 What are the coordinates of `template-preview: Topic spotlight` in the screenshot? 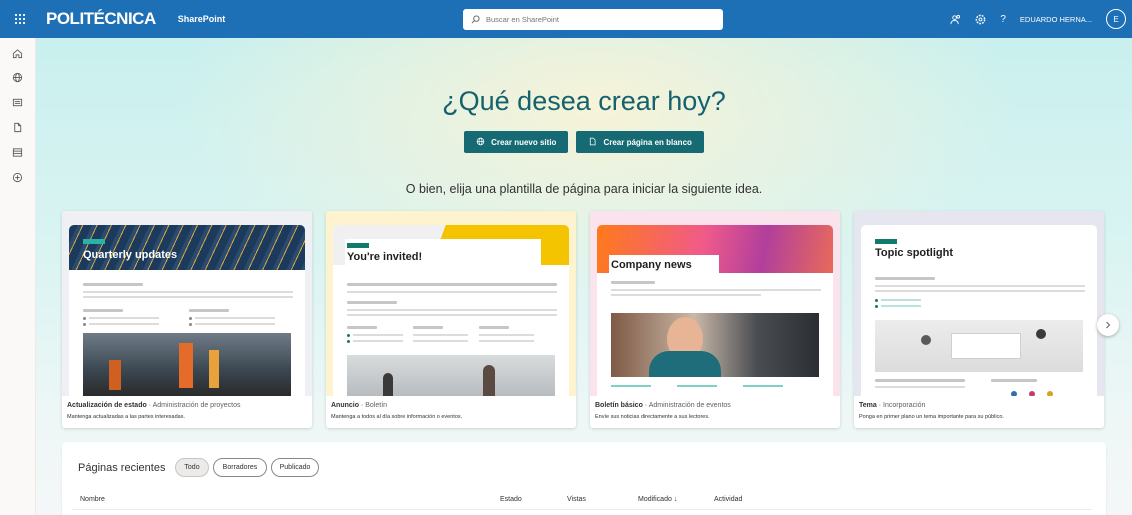 It's located at (979, 310).